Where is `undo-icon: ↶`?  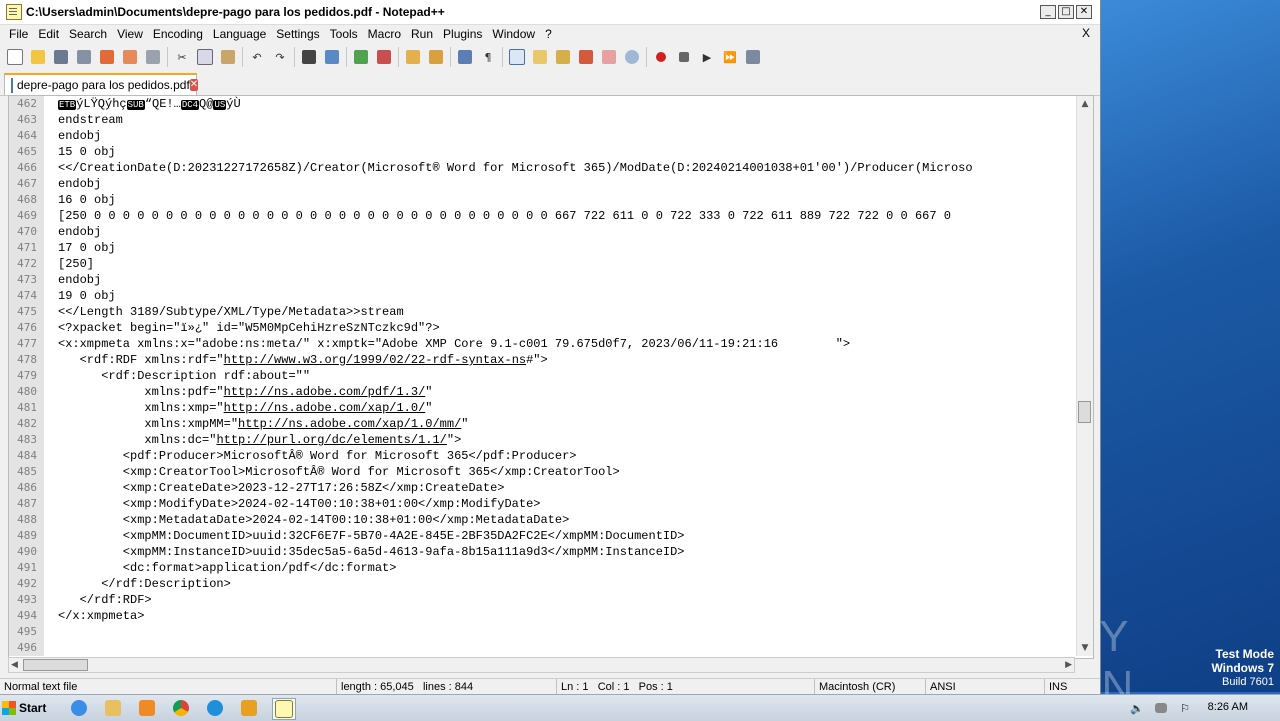
undo-icon: ↶ is located at coordinates (257, 57).